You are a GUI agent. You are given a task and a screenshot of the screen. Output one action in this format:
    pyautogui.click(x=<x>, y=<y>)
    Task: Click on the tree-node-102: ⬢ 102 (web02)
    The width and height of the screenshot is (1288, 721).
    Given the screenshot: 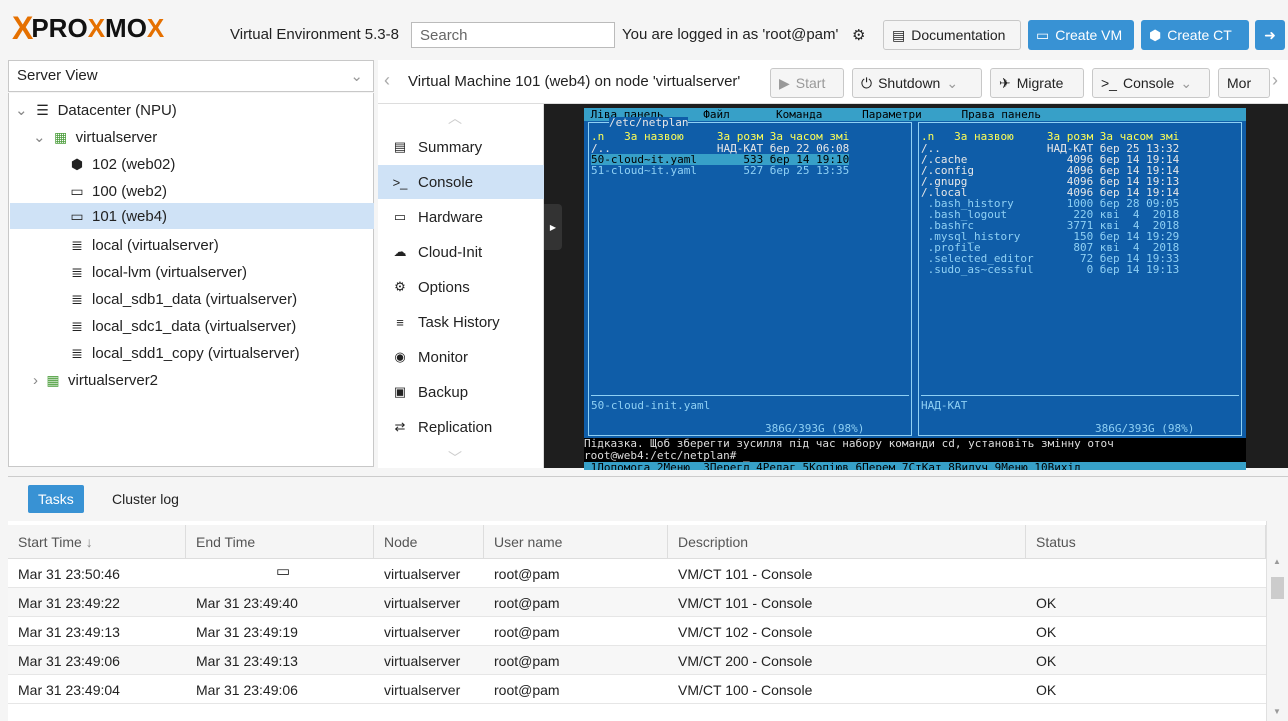 What is the action you would take?
    pyautogui.click(x=121, y=164)
    